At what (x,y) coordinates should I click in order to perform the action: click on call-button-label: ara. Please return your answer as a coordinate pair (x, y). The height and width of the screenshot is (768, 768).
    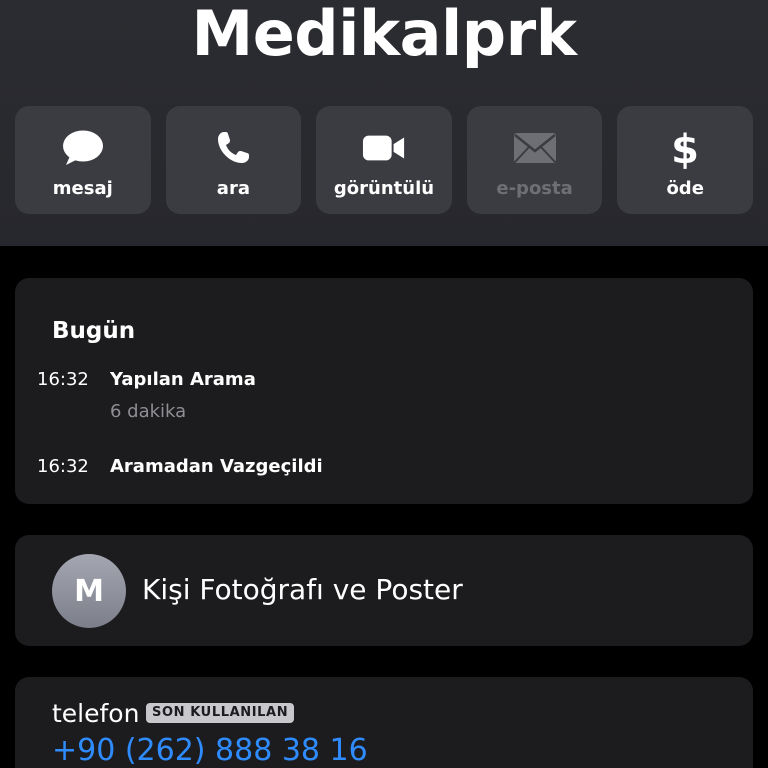
    Looking at the image, I should click on (233, 188).